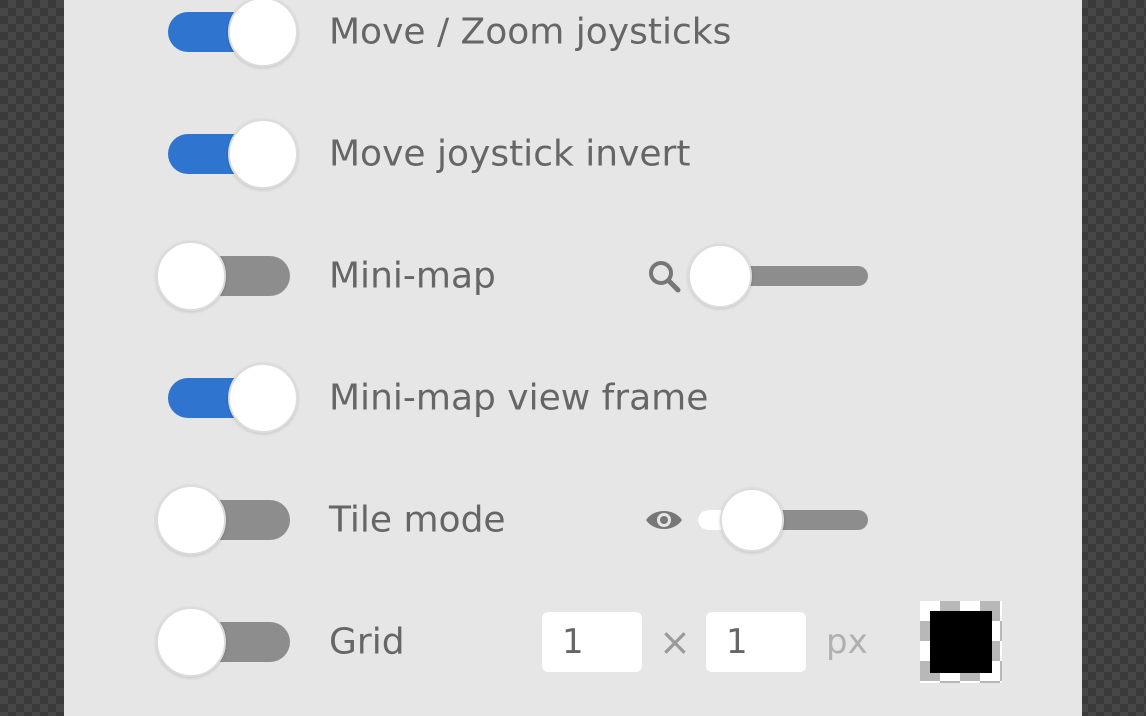 This screenshot has width=1146, height=716. Describe the element at coordinates (519, 398) in the screenshot. I see `minimap-frame-label: Mini-map view frame` at that location.